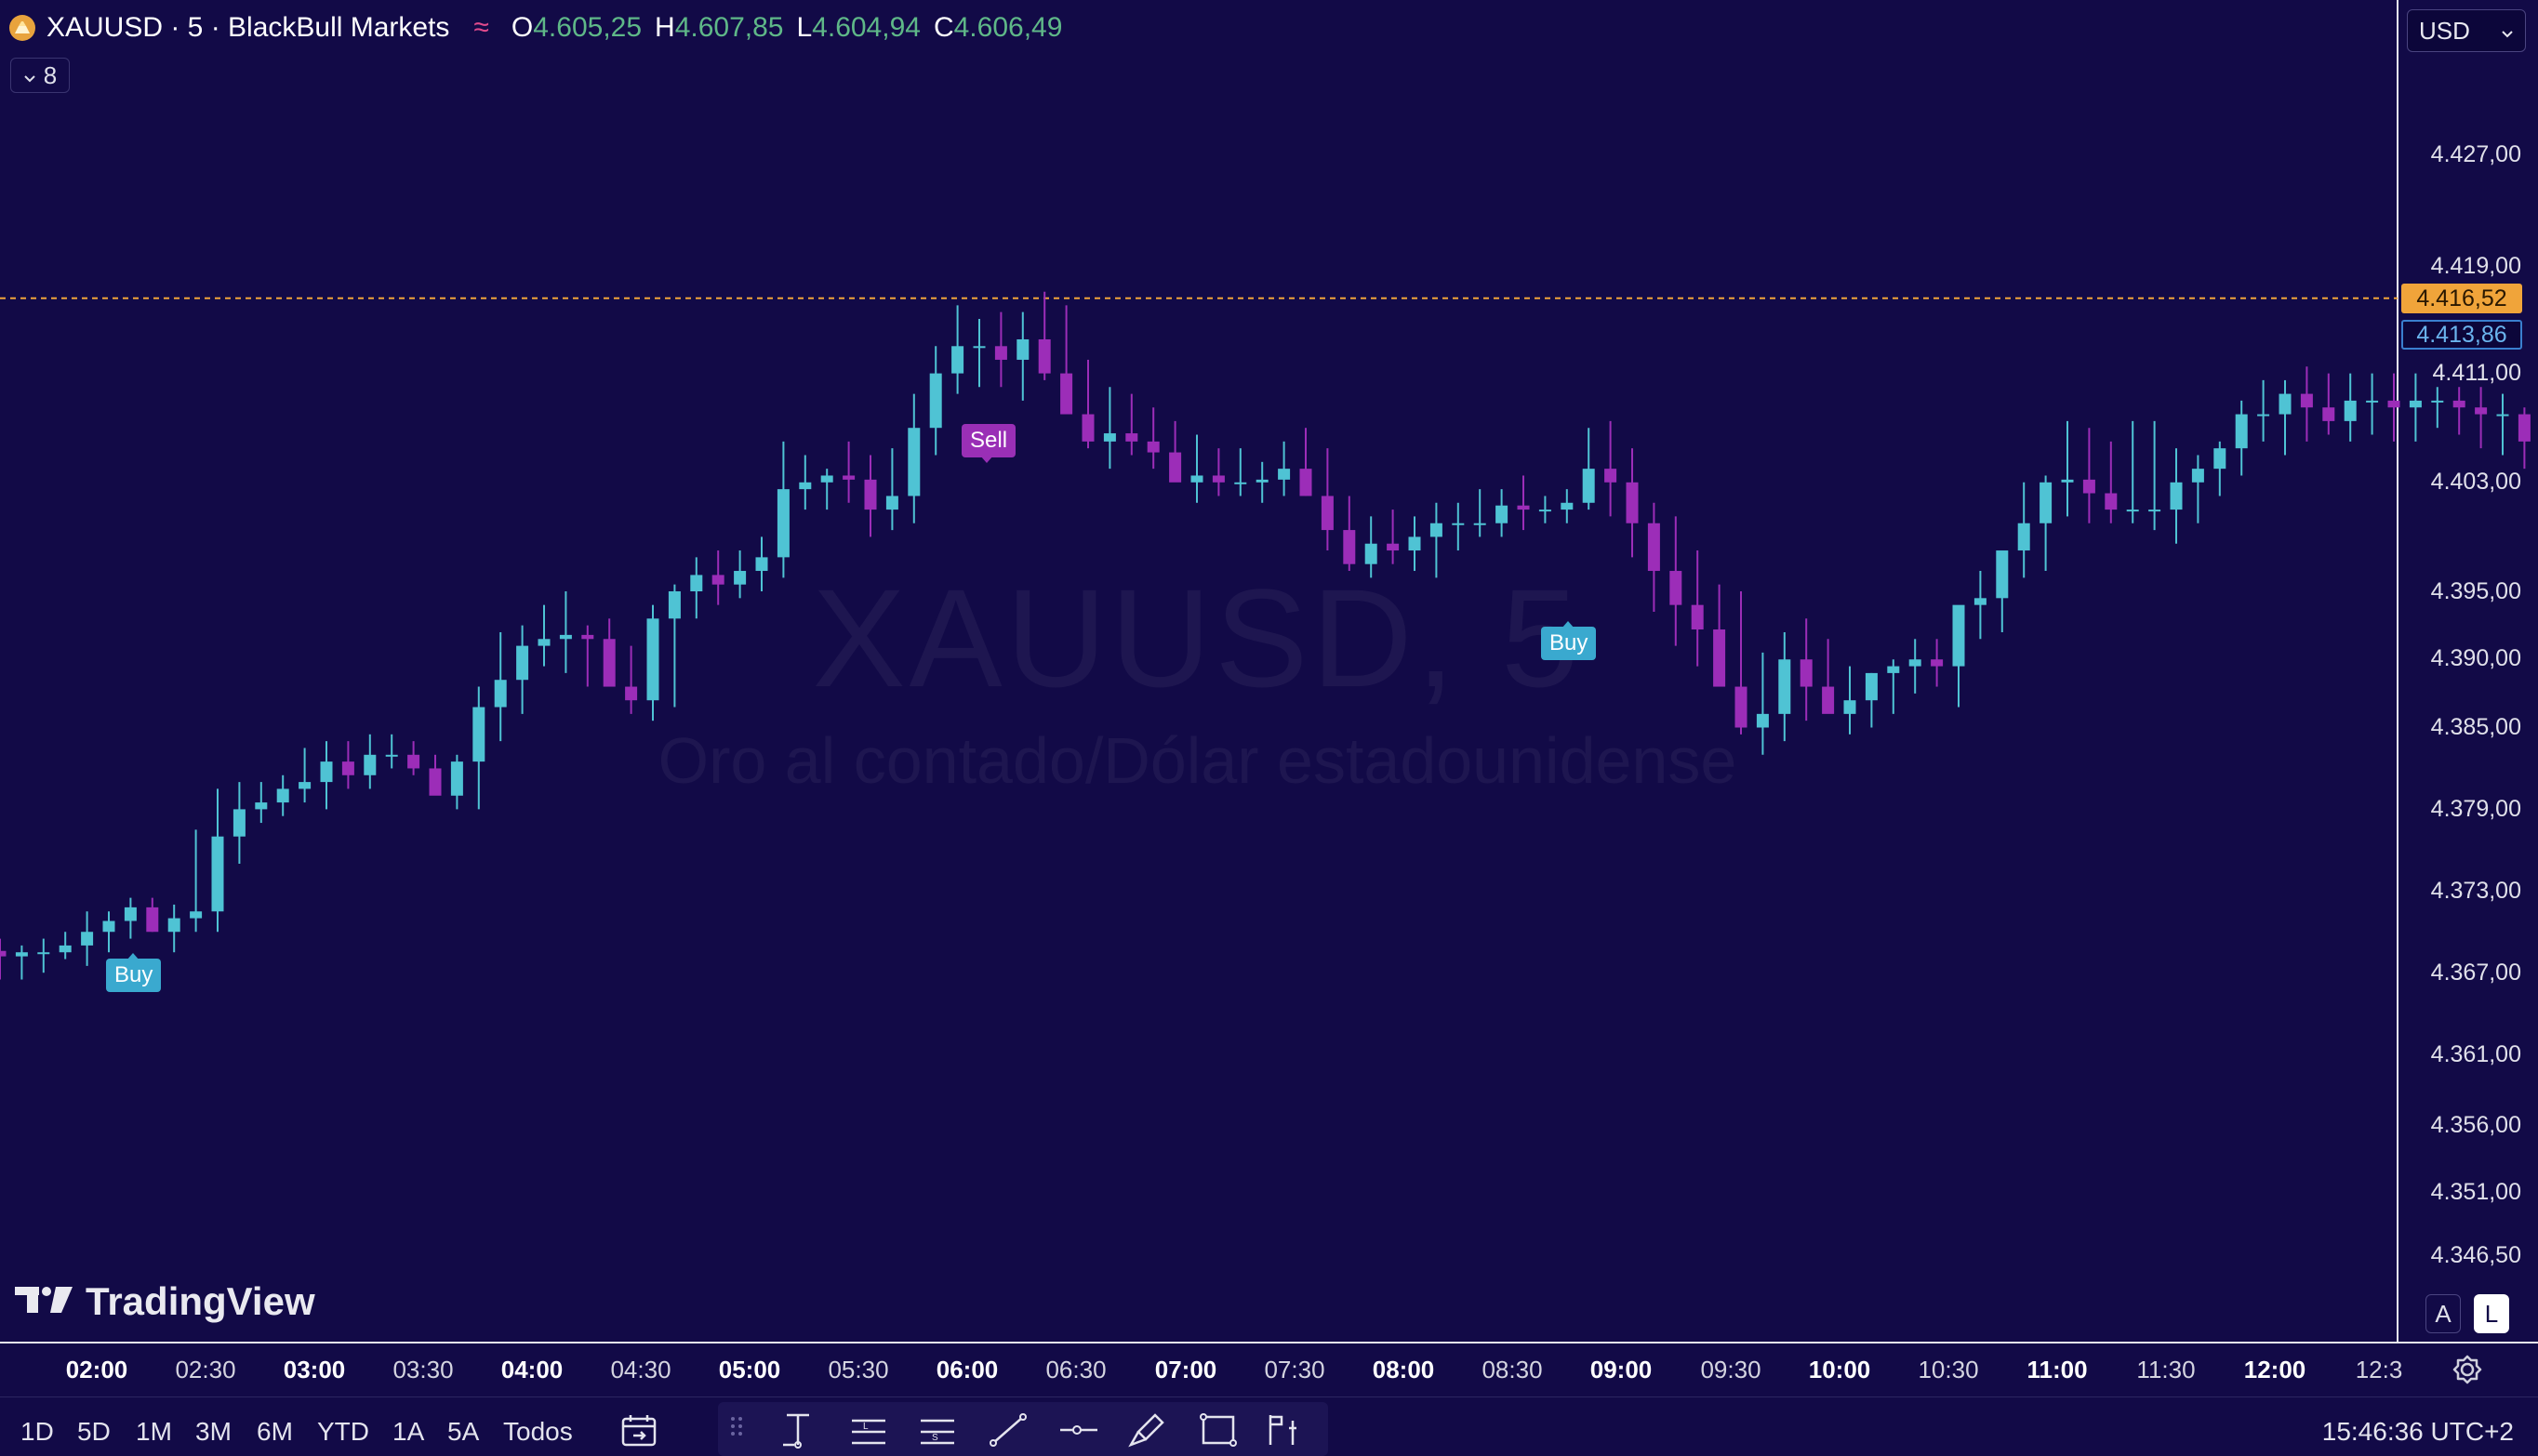  I want to click on range-button-1d: 1D, so click(37, 1432).